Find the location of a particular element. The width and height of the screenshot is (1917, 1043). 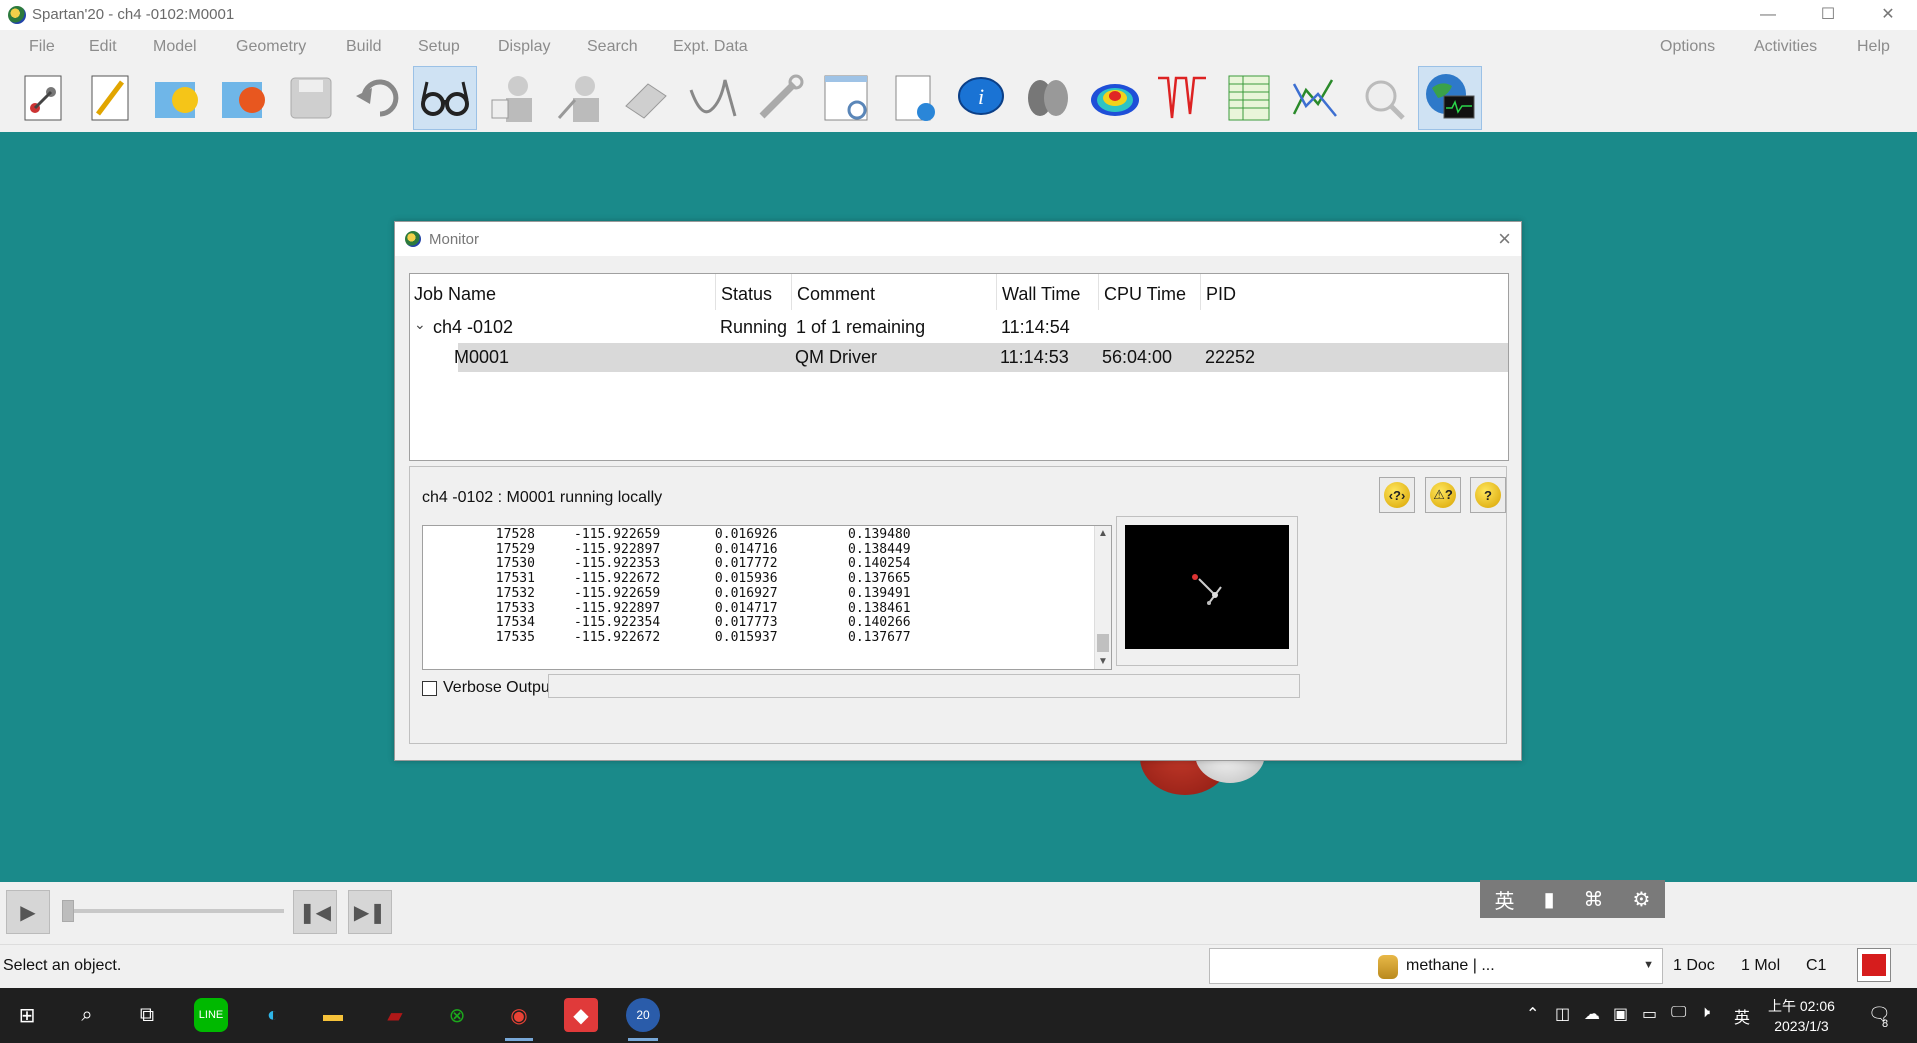

column-comment: Comment is located at coordinates (836, 294).